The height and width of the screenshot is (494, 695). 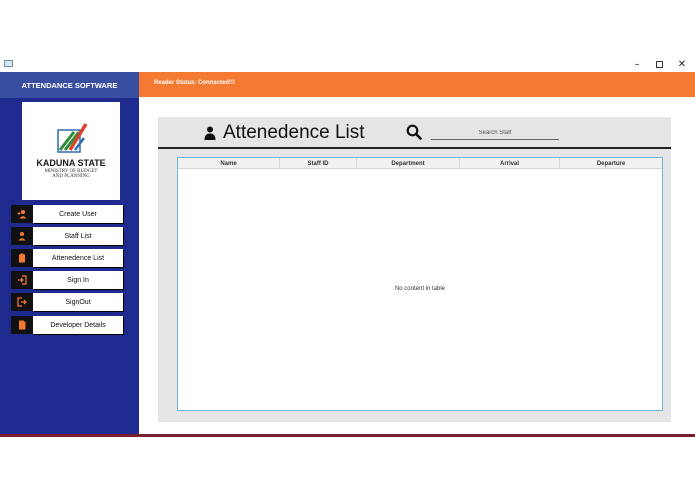 I want to click on window-bottom-border, so click(x=347, y=435).